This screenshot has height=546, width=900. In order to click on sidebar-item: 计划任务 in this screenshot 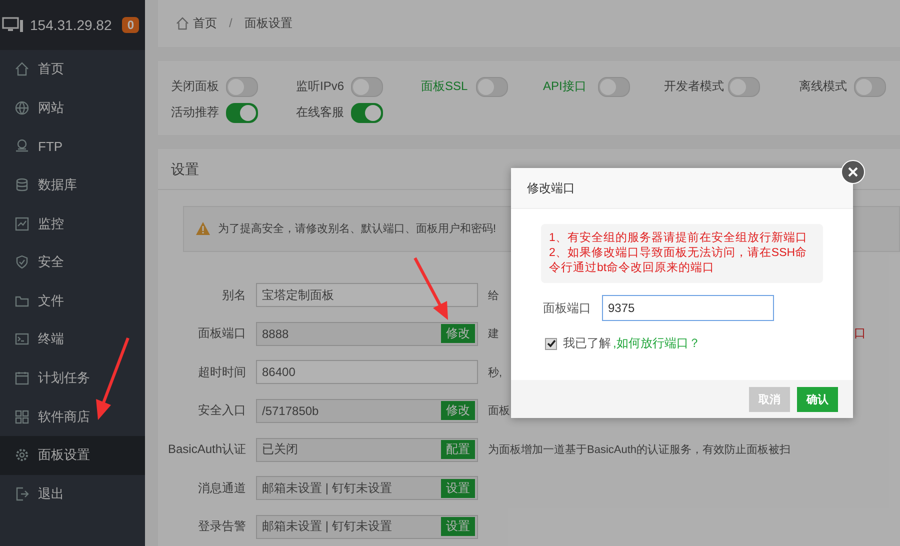, I will do `click(72, 378)`.